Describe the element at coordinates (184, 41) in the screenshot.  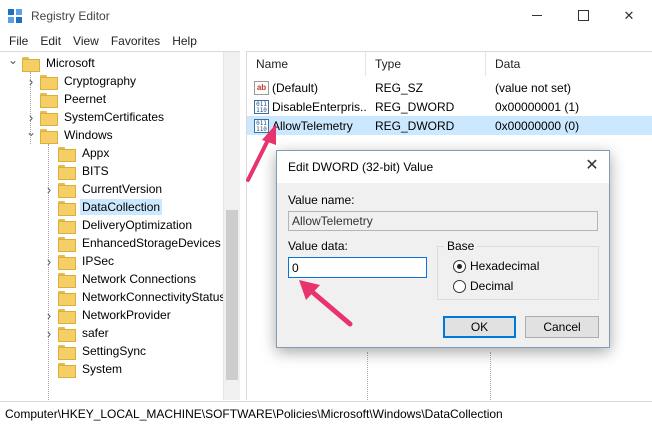
I see `menu-help: Help` at that location.